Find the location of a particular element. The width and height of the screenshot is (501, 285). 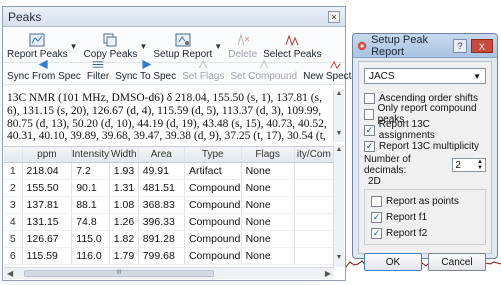

help-button: ? is located at coordinates (460, 45).